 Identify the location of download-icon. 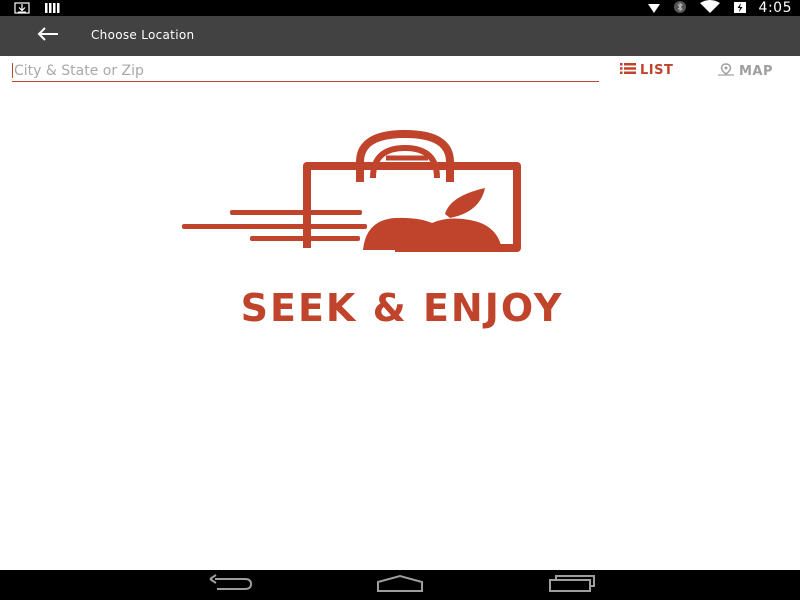
(22, 9).